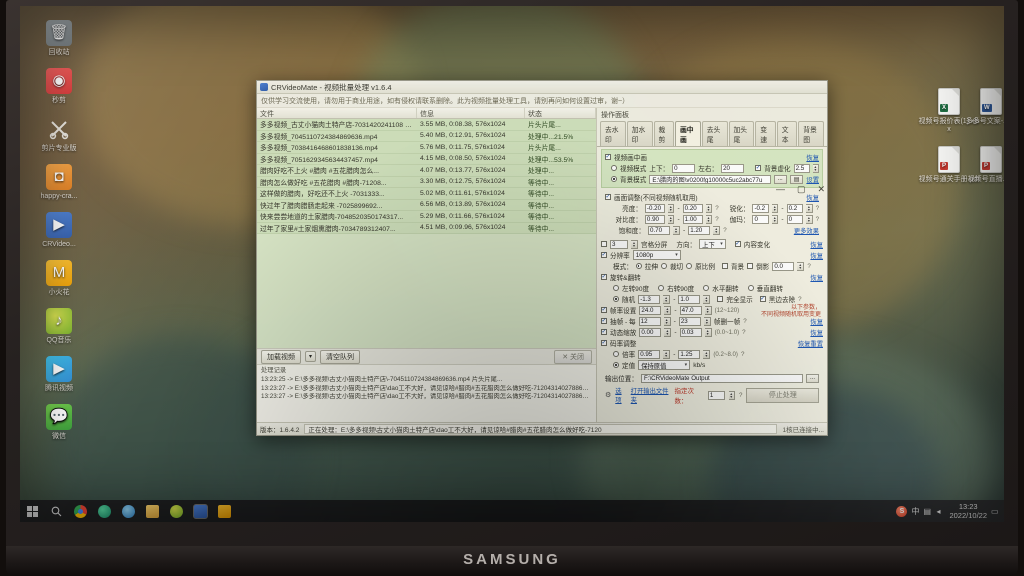  What do you see at coordinates (699, 230) in the screenshot?
I see `saturation-max-input: 1.20` at bounding box center [699, 230].